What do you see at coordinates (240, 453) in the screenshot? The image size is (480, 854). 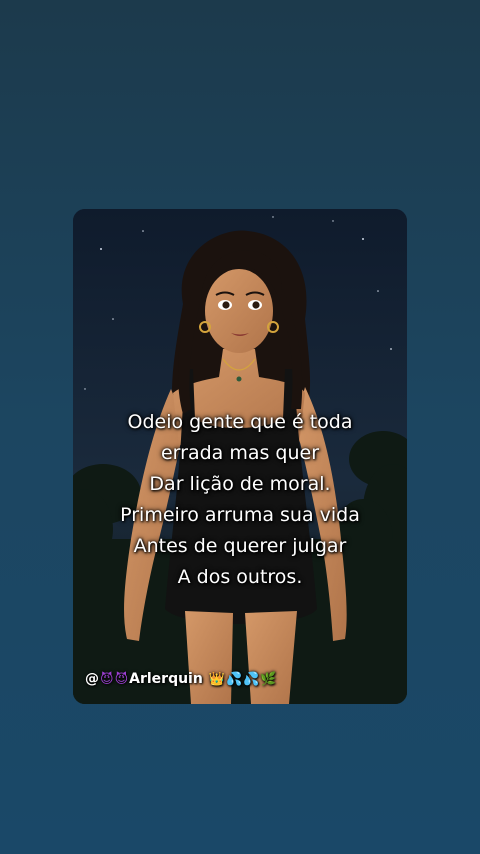 I see `quote-line-2: errada mas quer` at bounding box center [240, 453].